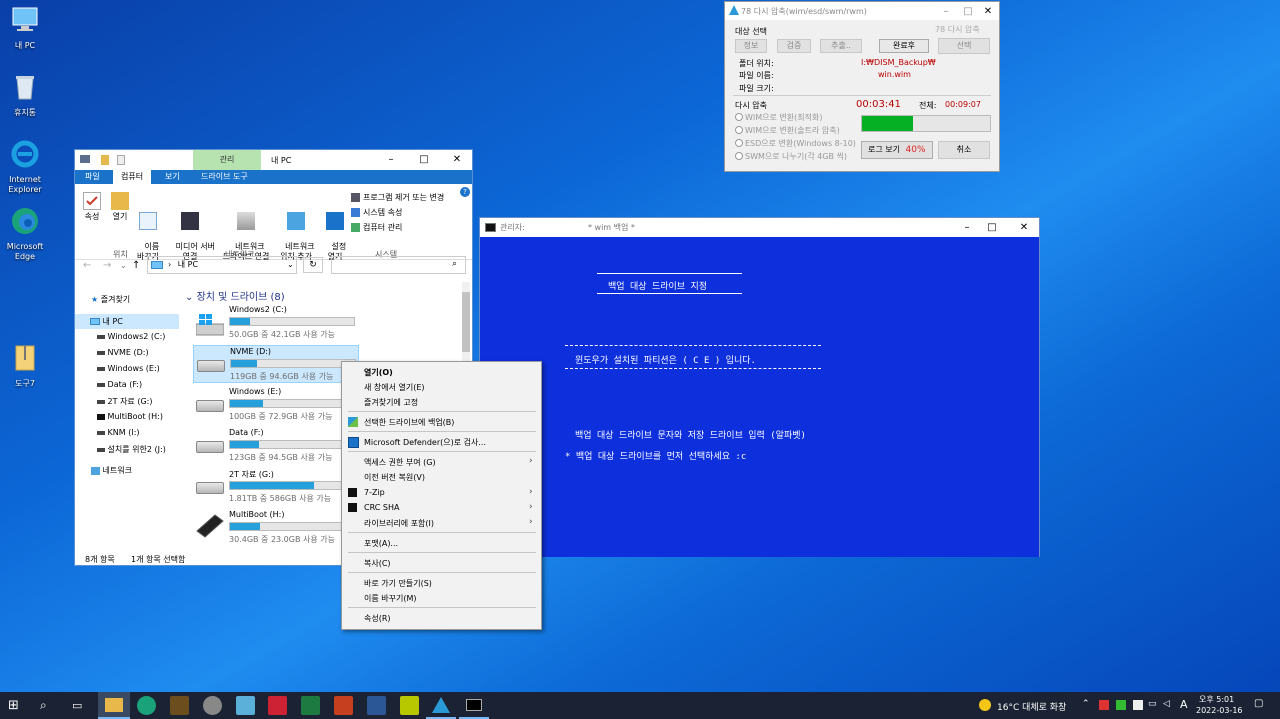  I want to click on weather-text: 16°C 대체로 화창, so click(1031, 706).